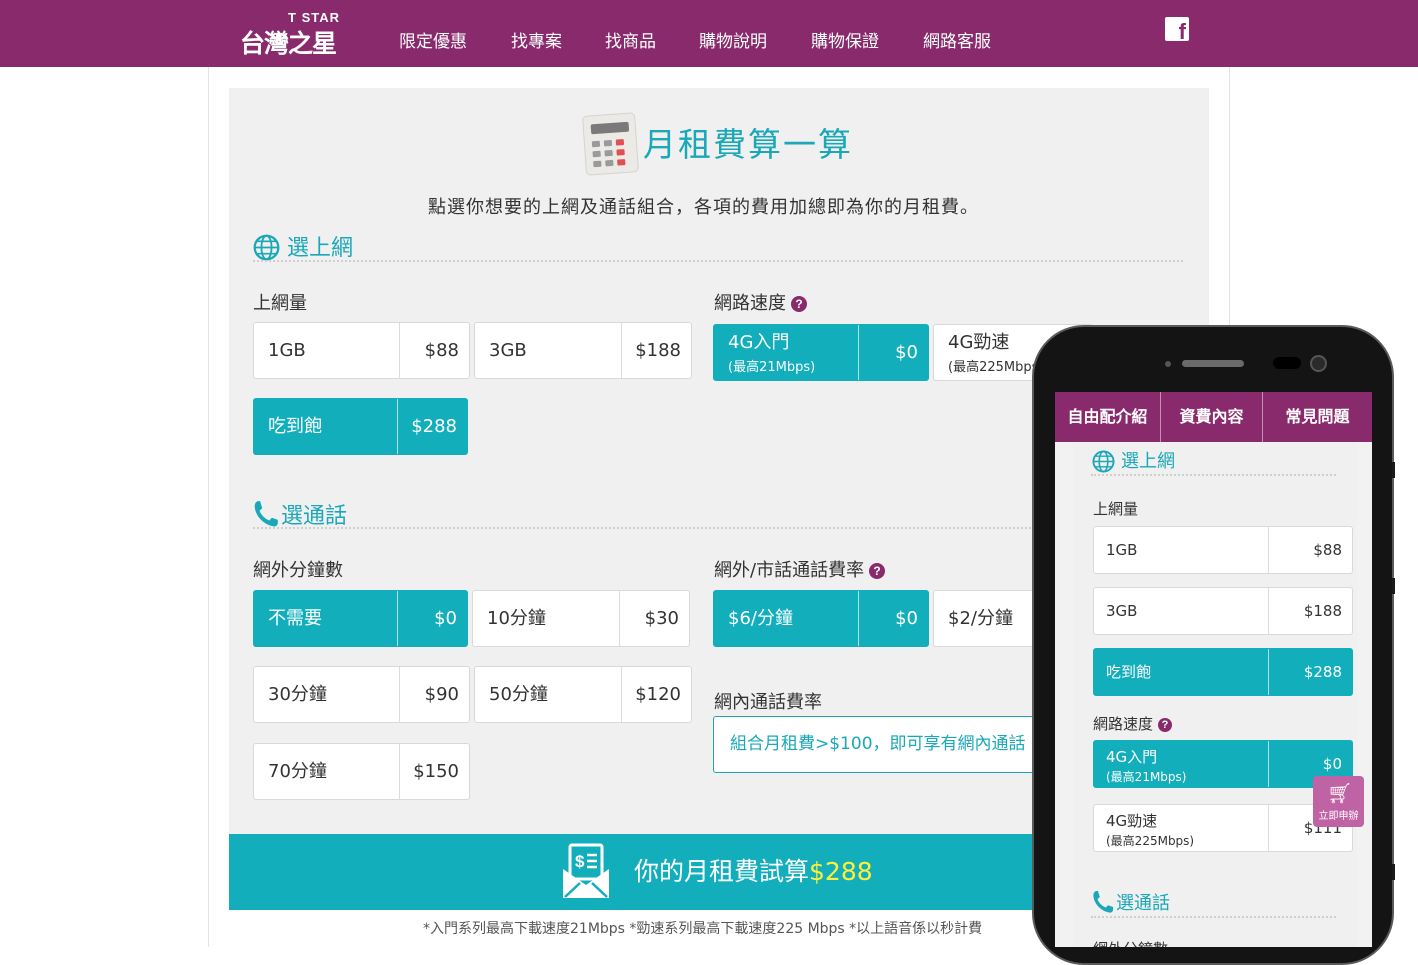 This screenshot has width=1418, height=965. I want to click on option-data-unlimited: 吃到飽 $288, so click(360, 426).